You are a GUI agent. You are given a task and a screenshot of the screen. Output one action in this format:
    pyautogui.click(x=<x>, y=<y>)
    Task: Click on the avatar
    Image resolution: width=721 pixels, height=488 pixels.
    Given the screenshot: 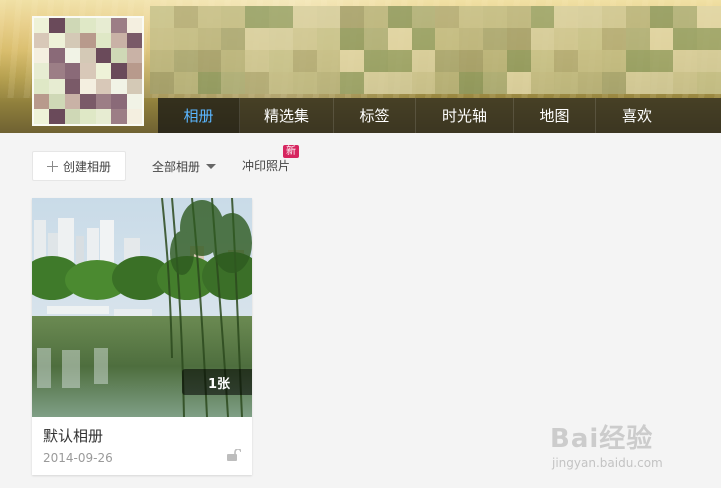 What is the action you would take?
    pyautogui.click(x=88, y=71)
    